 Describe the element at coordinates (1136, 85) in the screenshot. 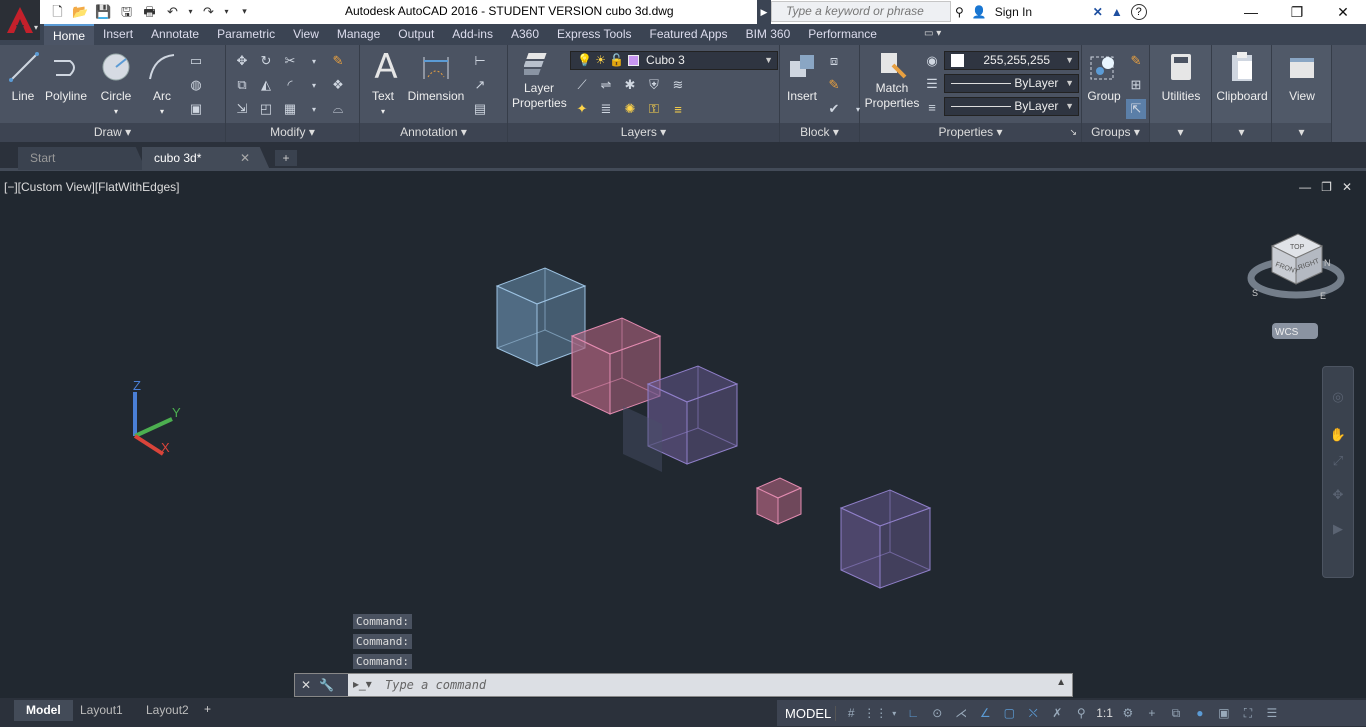

I see `group-edit-icon: ⊞` at that location.